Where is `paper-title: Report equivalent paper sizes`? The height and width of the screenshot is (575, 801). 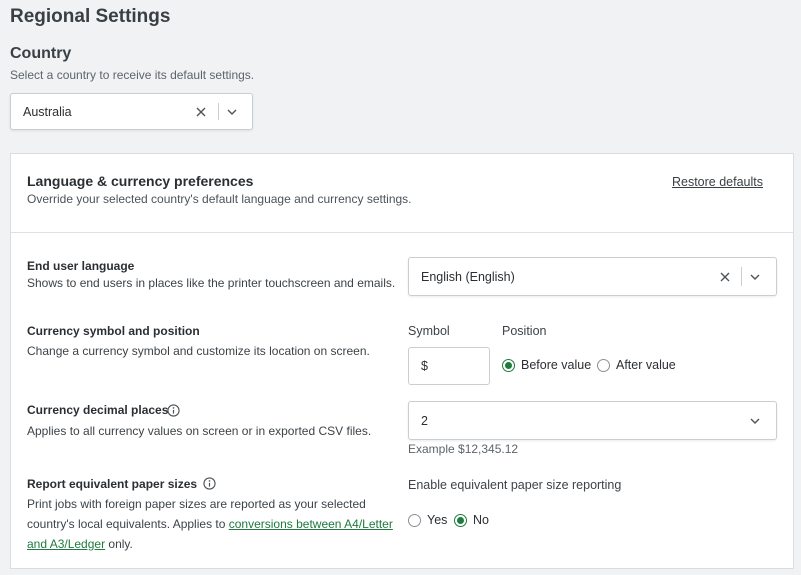 paper-title: Report equivalent paper sizes is located at coordinates (112, 484).